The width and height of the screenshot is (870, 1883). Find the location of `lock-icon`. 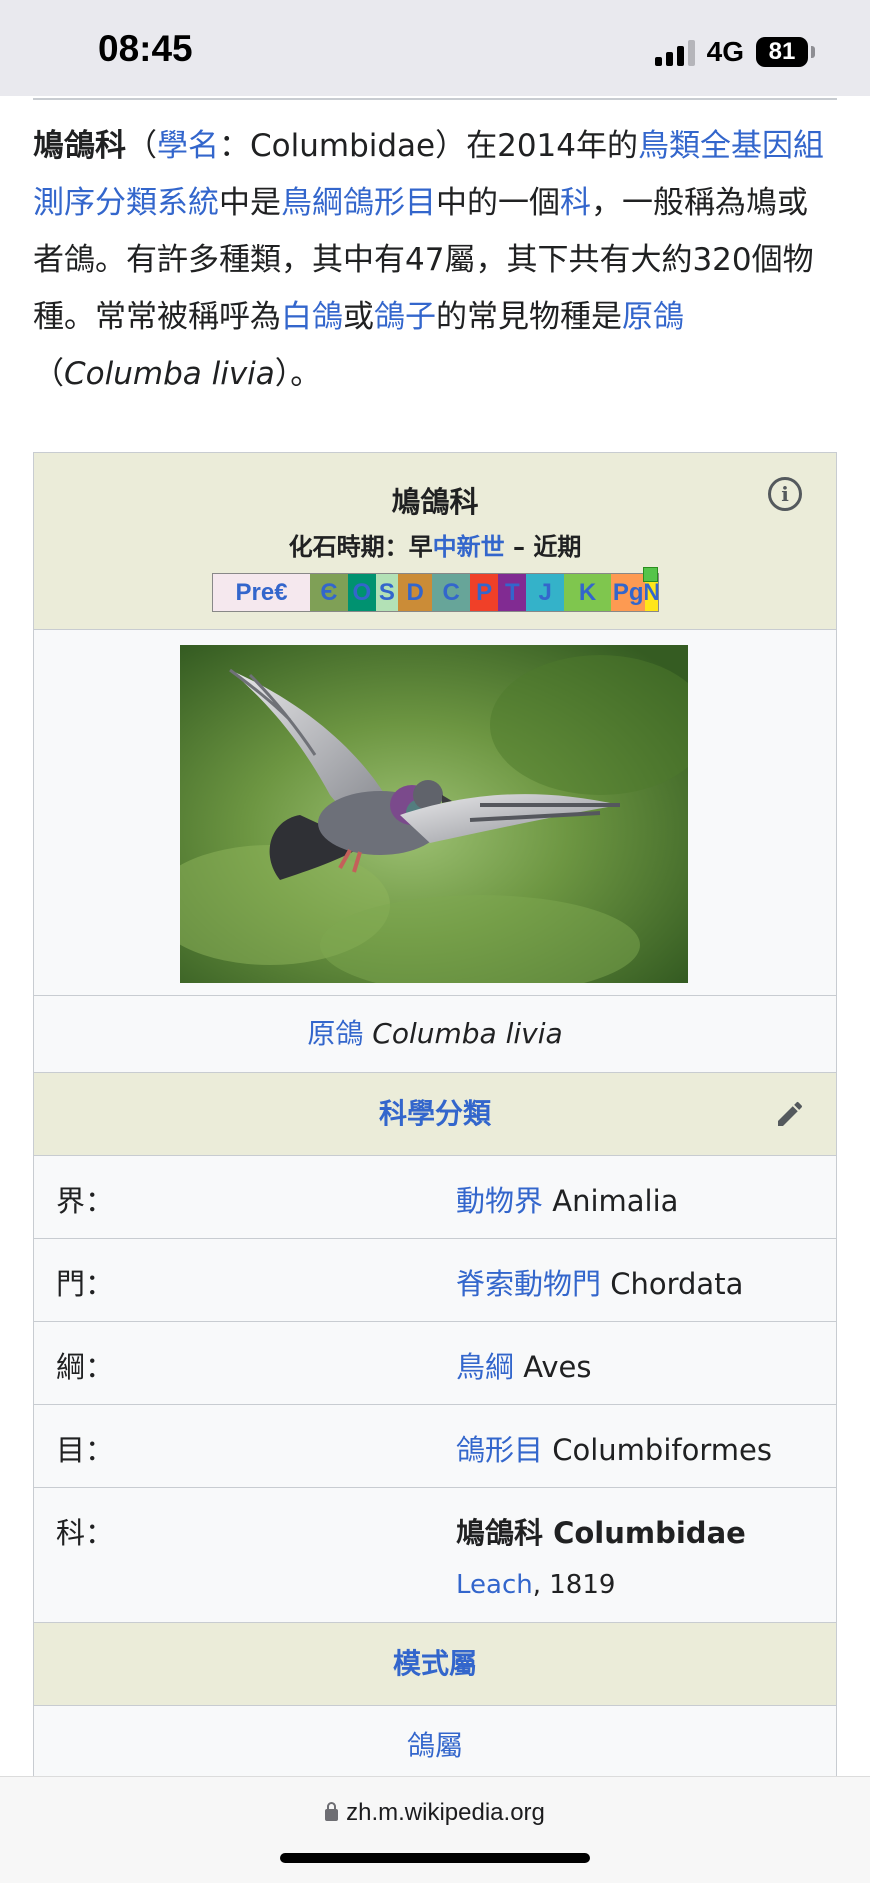

lock-icon is located at coordinates (332, 1811).